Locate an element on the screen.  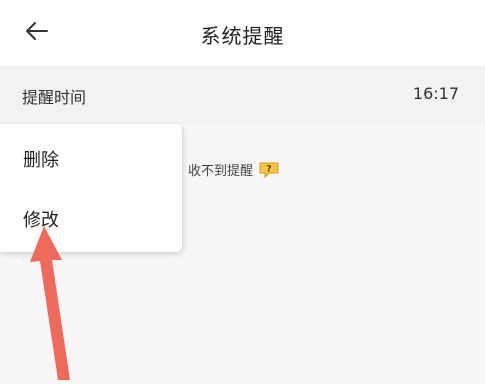
page-title: 系统提醒 is located at coordinates (242, 36).